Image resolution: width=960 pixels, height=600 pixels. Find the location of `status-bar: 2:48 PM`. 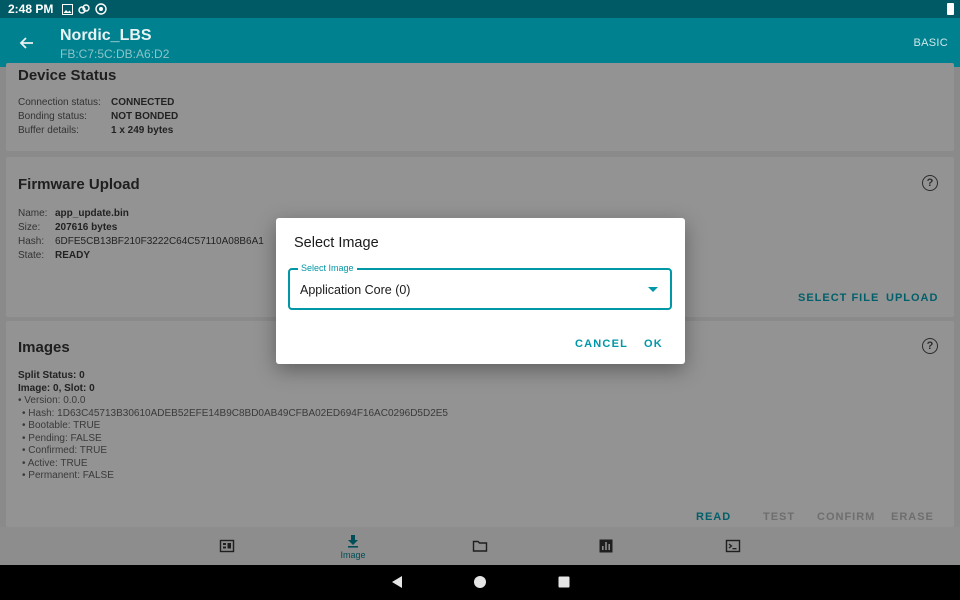

status-bar: 2:48 PM is located at coordinates (480, 9).